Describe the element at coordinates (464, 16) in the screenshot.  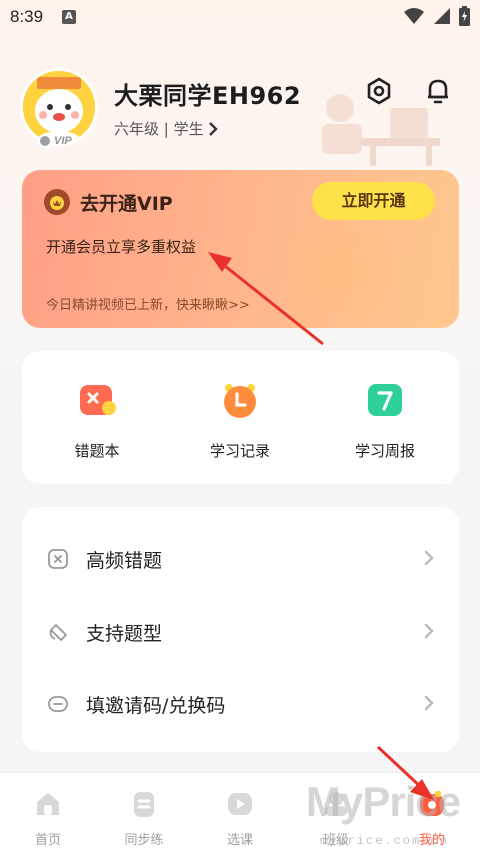
I see `battery-icon` at that location.